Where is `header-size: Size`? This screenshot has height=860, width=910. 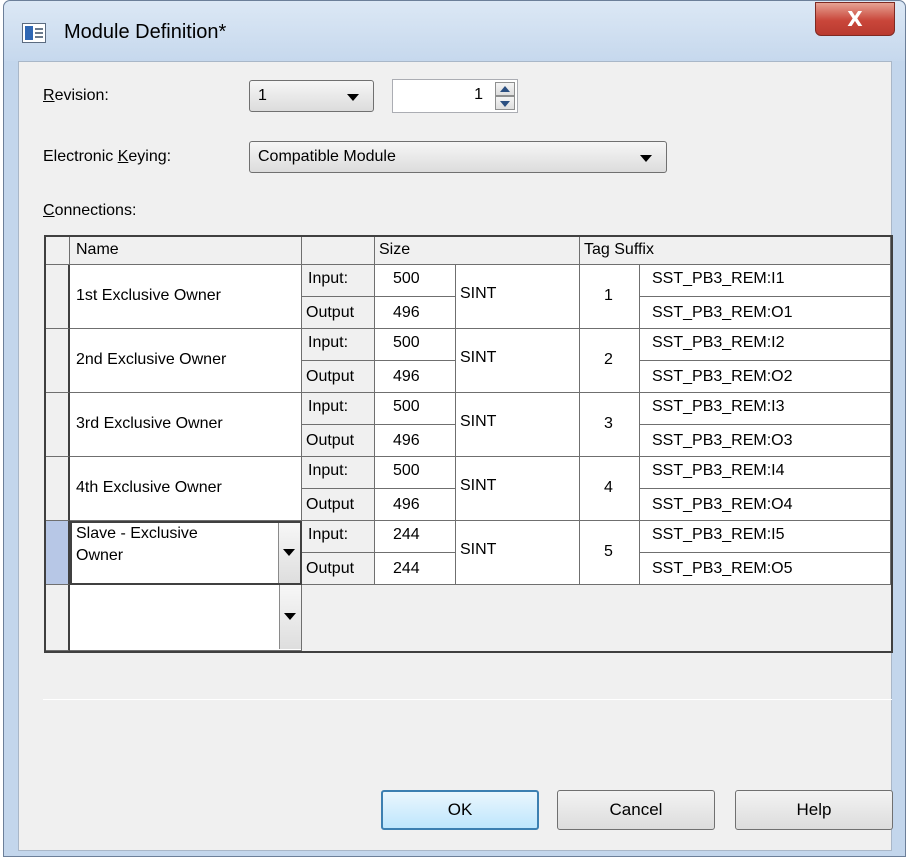 header-size: Size is located at coordinates (477, 251).